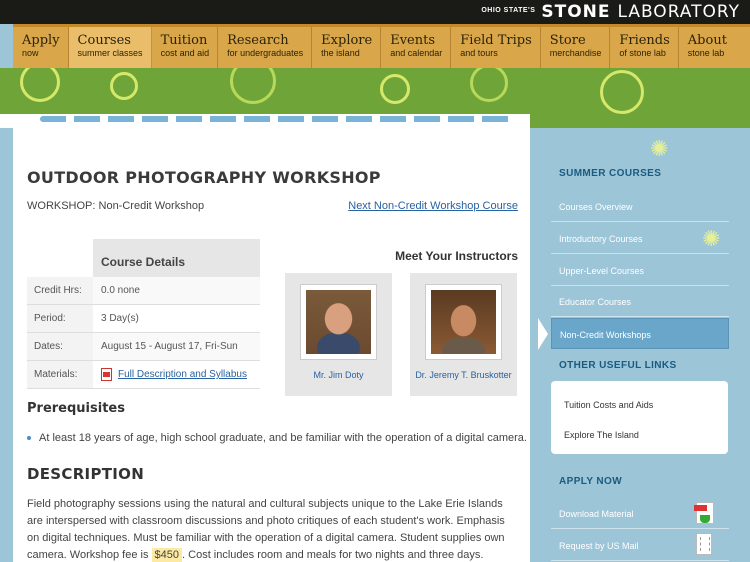 Image resolution: width=750 pixels, height=562 pixels. I want to click on row-key: Credit Hrs:, so click(60, 290).